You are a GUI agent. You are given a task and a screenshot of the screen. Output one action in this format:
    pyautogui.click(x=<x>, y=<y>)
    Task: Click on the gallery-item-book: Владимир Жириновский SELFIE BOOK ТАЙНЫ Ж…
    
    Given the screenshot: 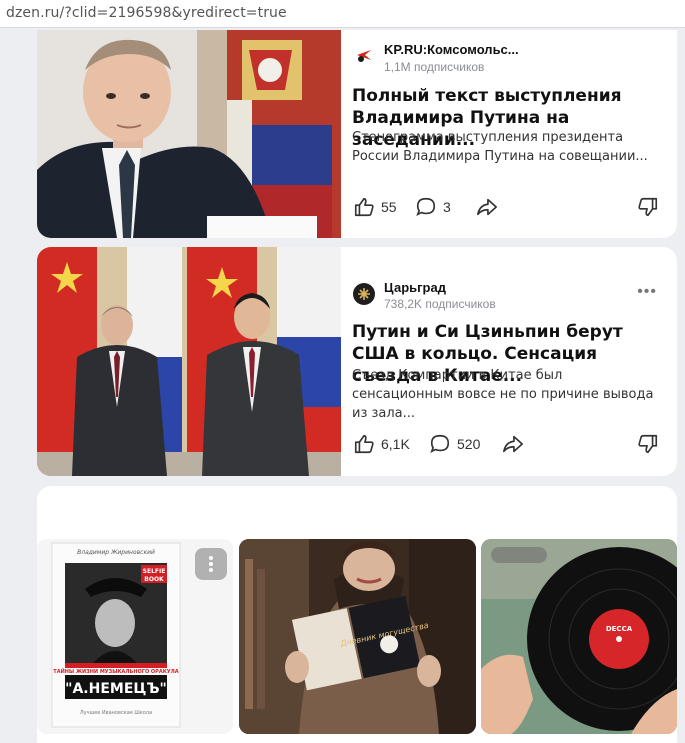 What is the action you would take?
    pyautogui.click(x=135, y=636)
    